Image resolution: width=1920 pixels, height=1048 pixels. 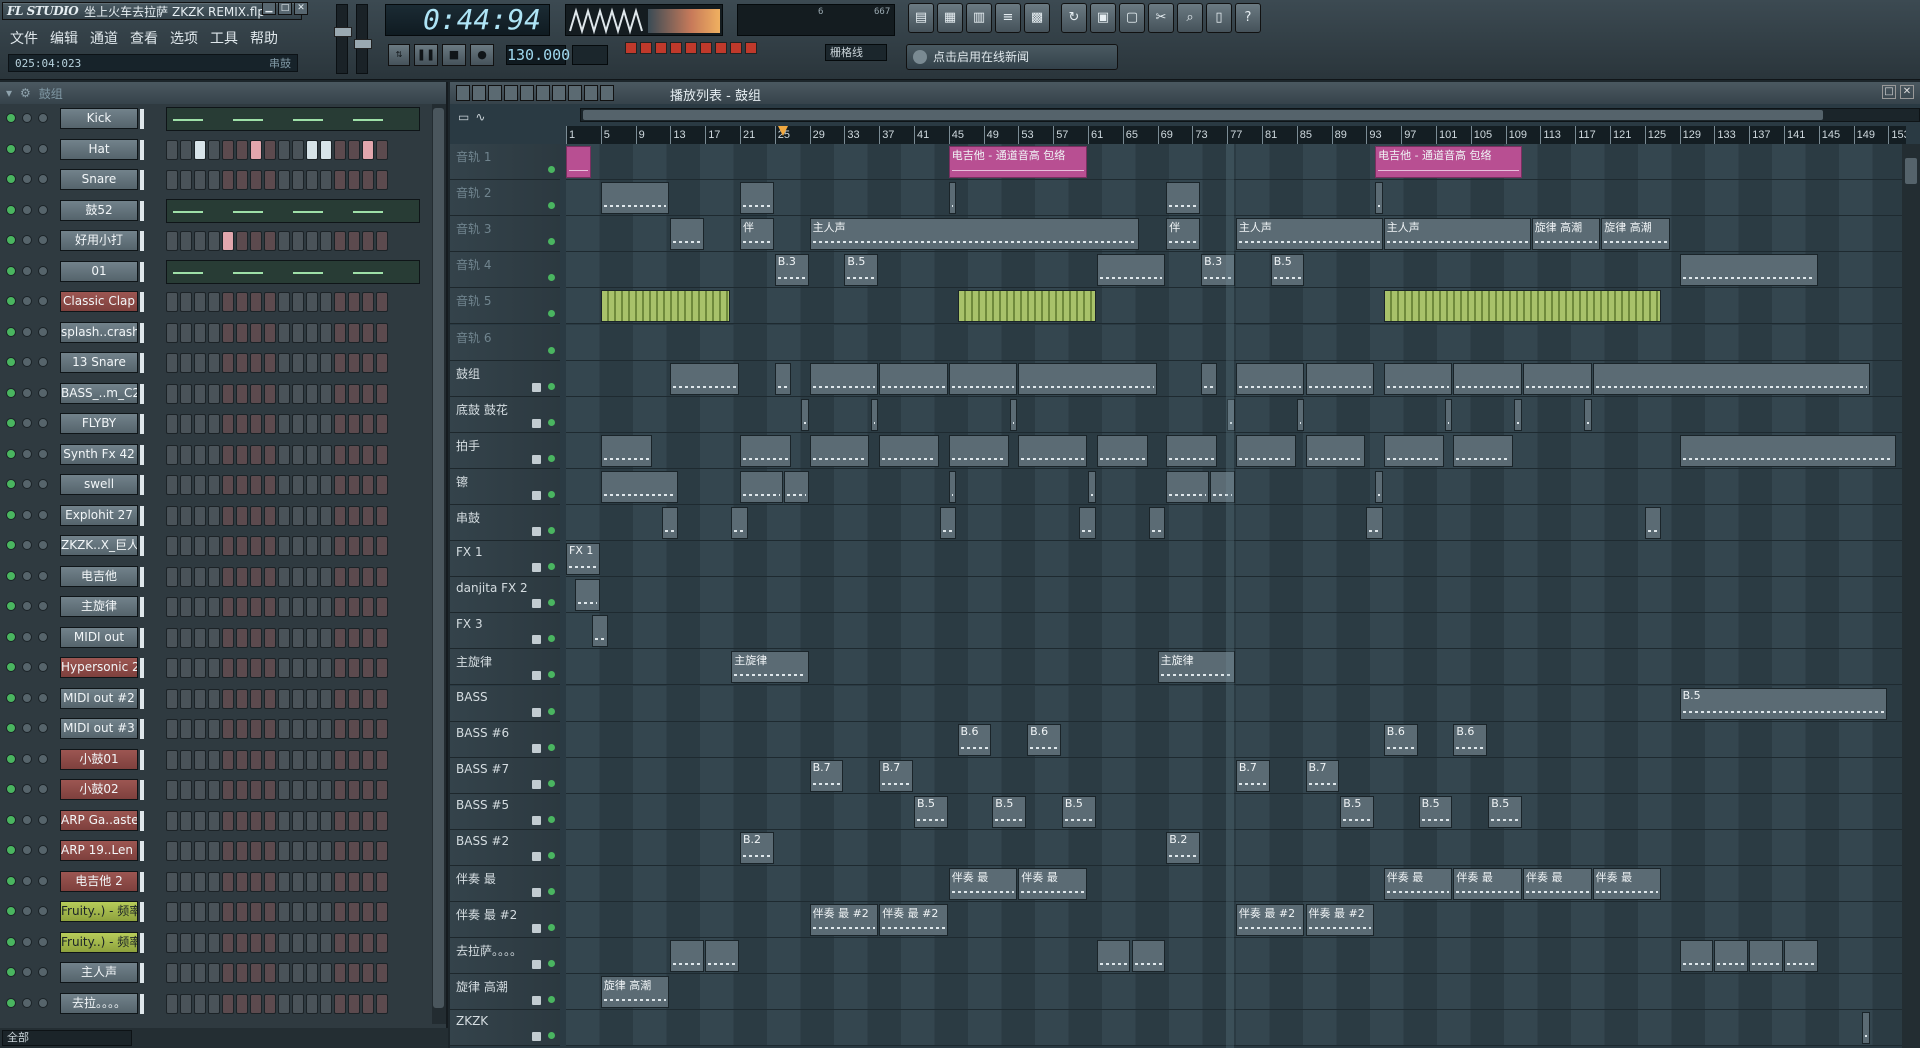 I want to click on track-header: 旋律 高潮, so click(x=505, y=992).